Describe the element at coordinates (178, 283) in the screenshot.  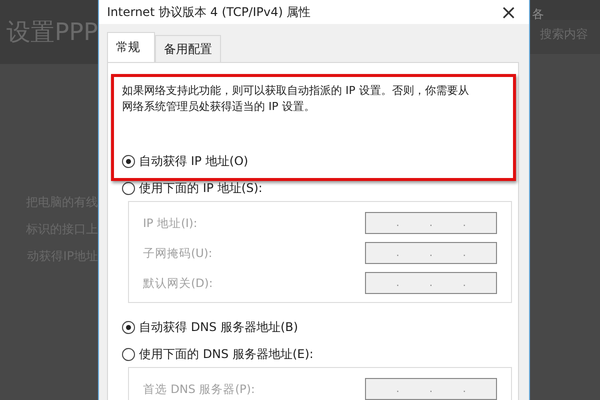
I see `field-label: 默认网关(D):` at that location.